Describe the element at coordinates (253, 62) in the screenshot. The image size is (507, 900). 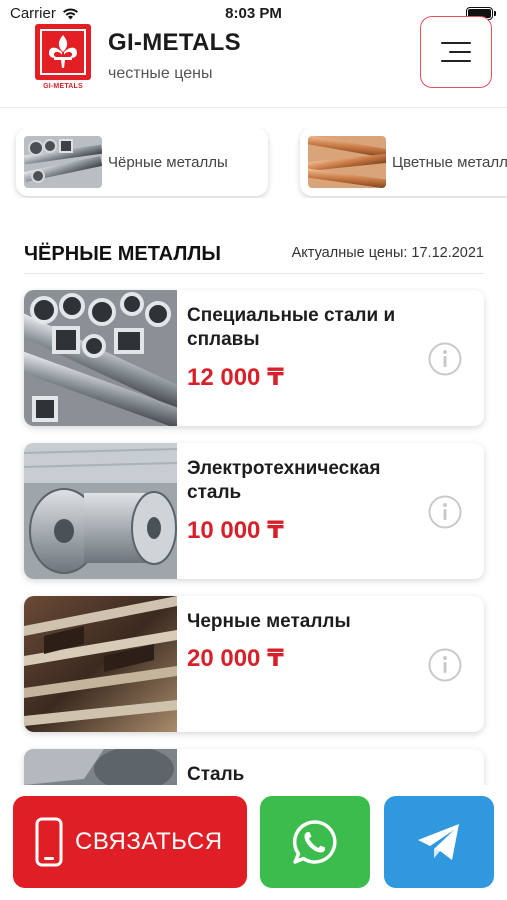
I see `app-header: GI-METALS GI-METALS честные цены` at that location.